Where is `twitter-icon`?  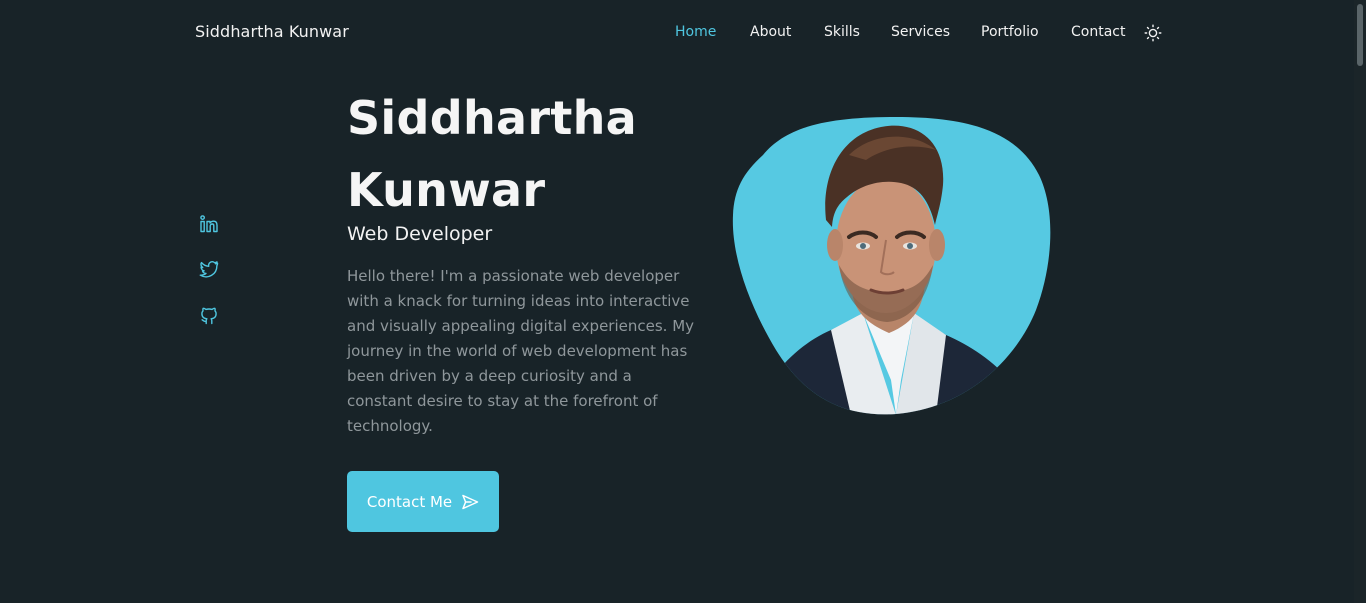 twitter-icon is located at coordinates (209, 269).